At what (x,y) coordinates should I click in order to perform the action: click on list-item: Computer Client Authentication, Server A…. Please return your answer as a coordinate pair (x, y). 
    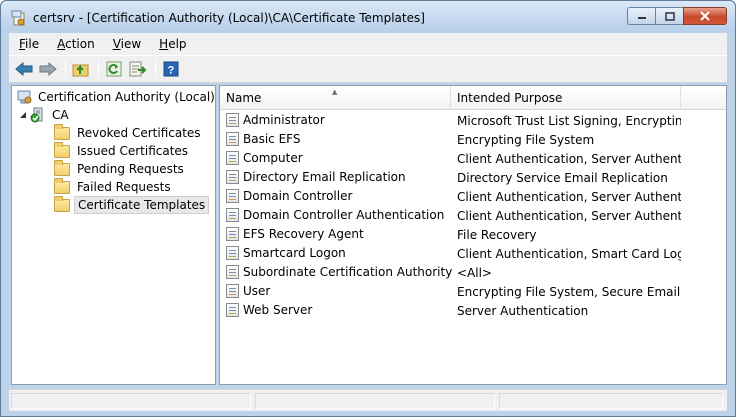
    Looking at the image, I should click on (473, 159).